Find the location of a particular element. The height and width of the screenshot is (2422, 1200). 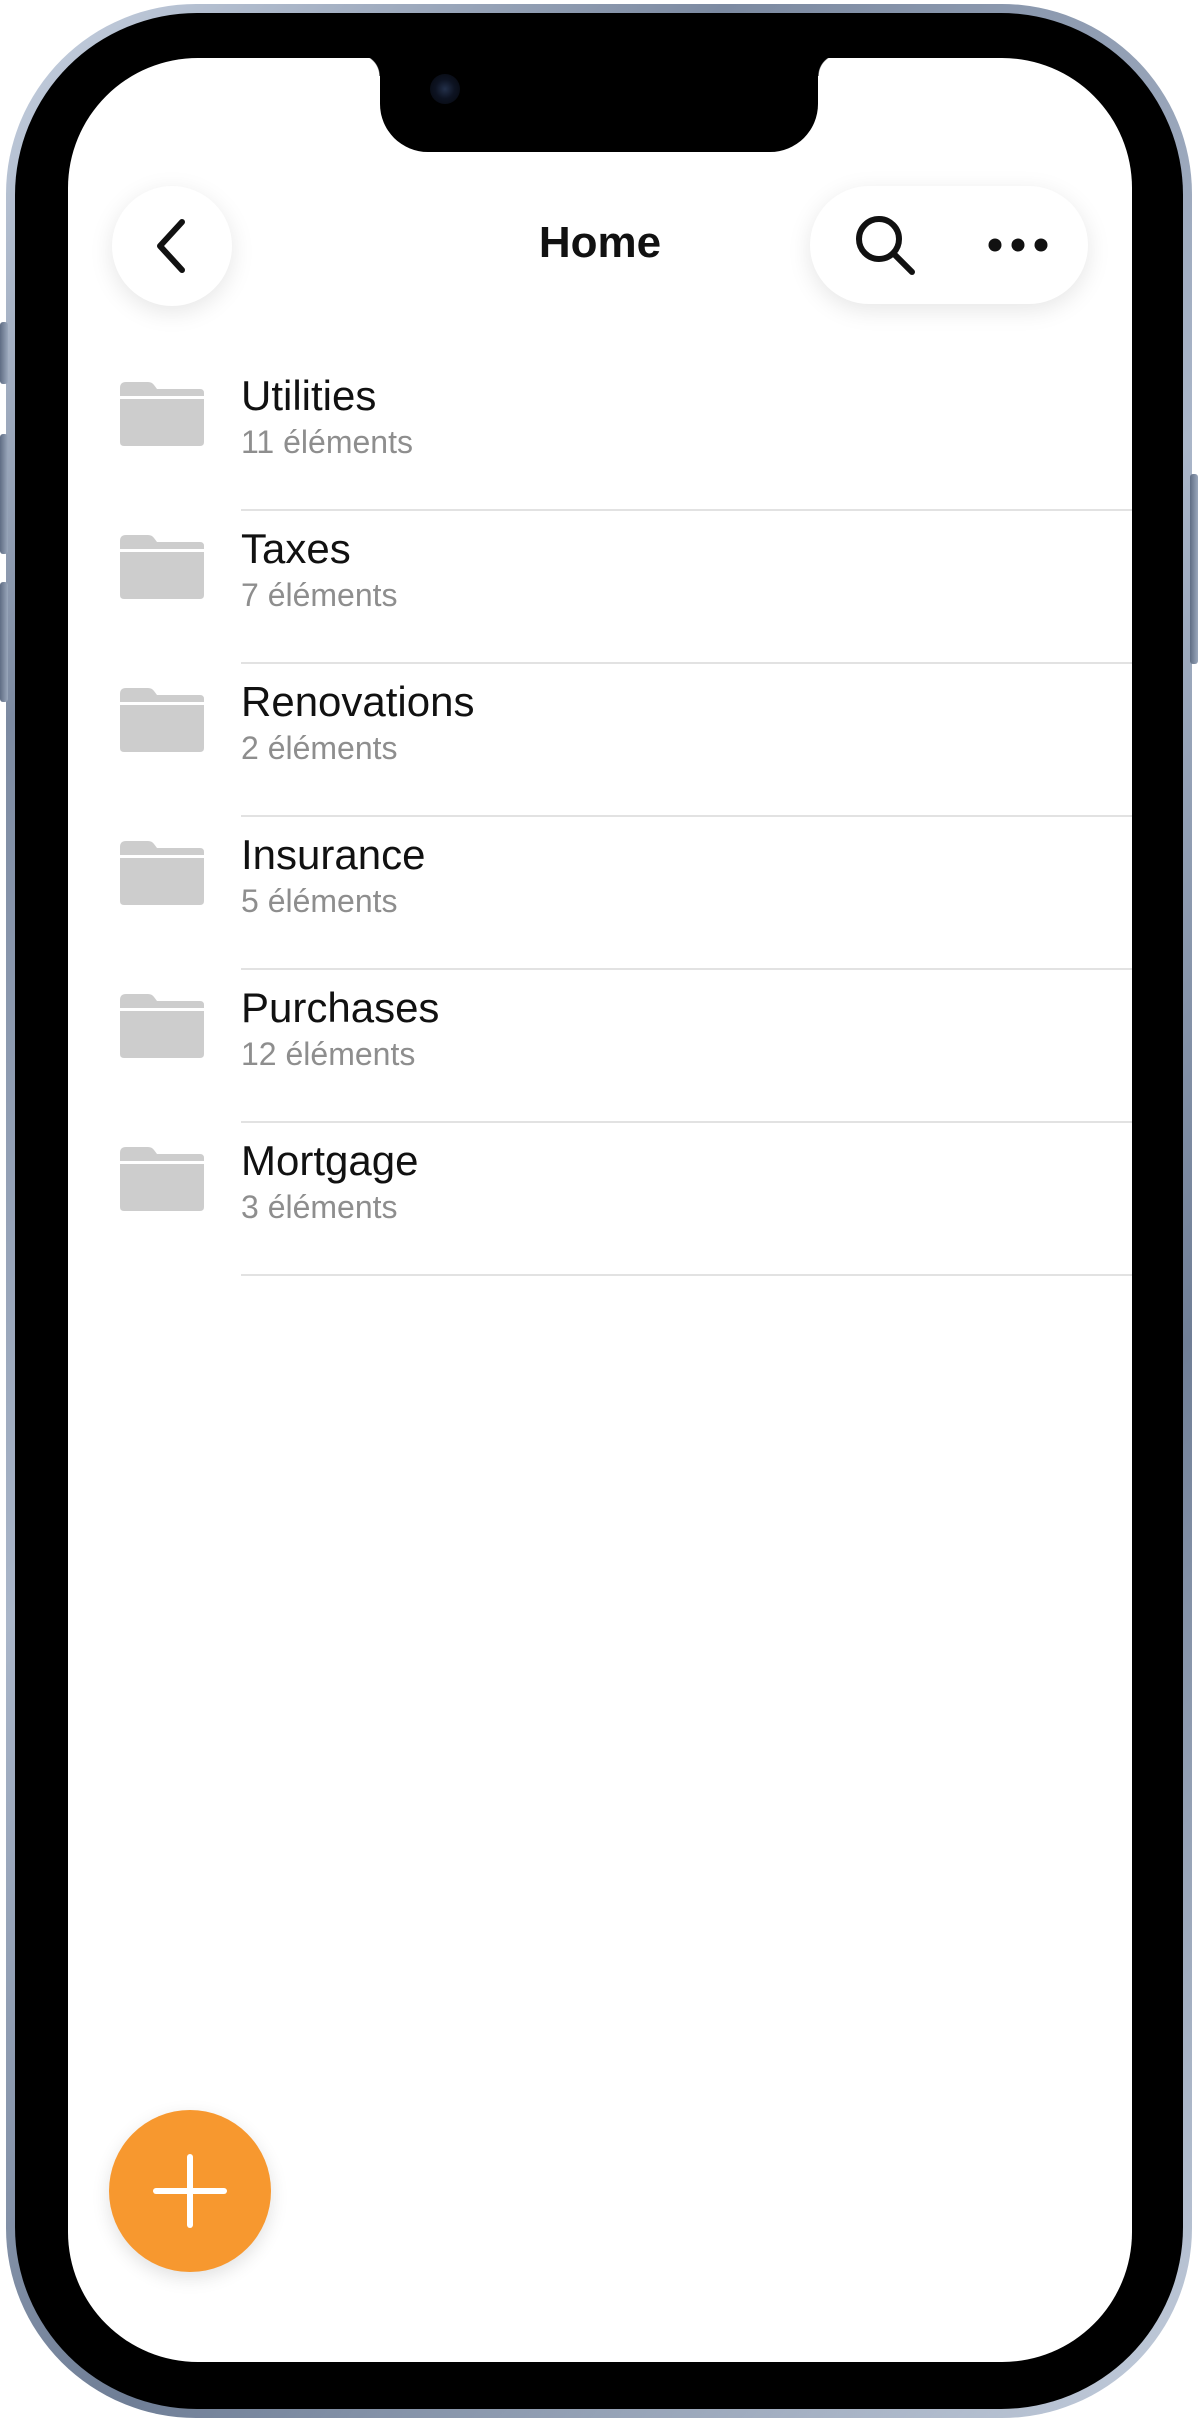

folder-text: Mortgage 3 éléments is located at coordinates (329, 1182).